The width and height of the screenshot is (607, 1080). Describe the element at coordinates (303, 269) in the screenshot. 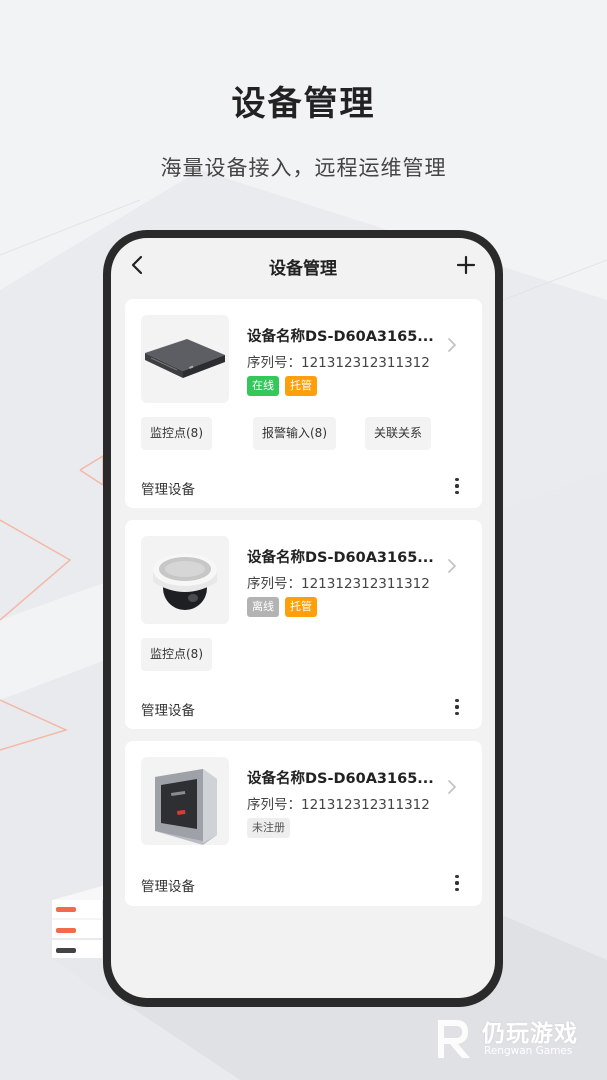

I see `nav-title: 设备管理` at that location.